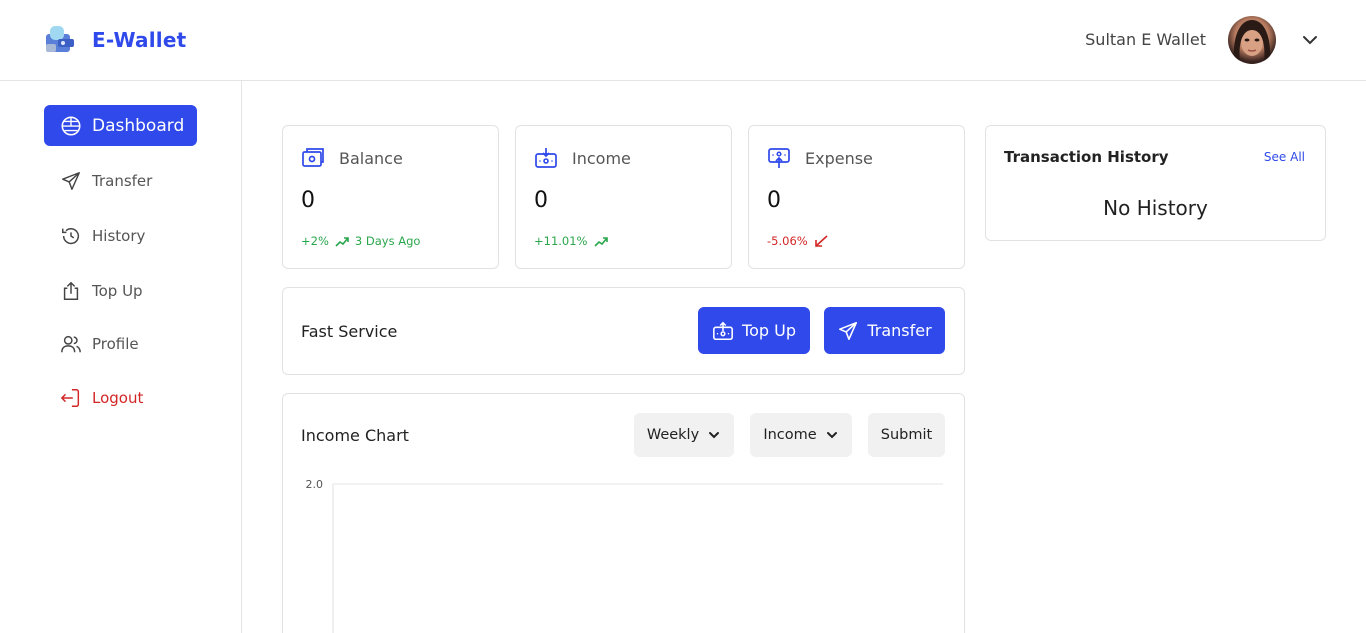  Describe the element at coordinates (71, 235) in the screenshot. I see `history-icon` at that location.